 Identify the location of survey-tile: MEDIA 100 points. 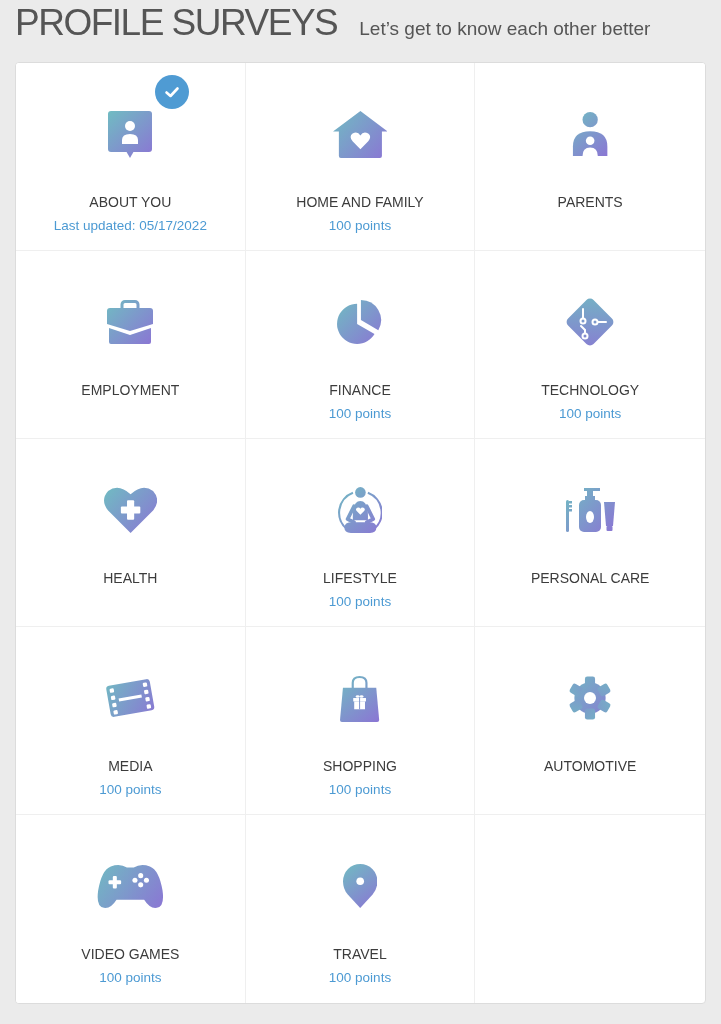
(131, 721).